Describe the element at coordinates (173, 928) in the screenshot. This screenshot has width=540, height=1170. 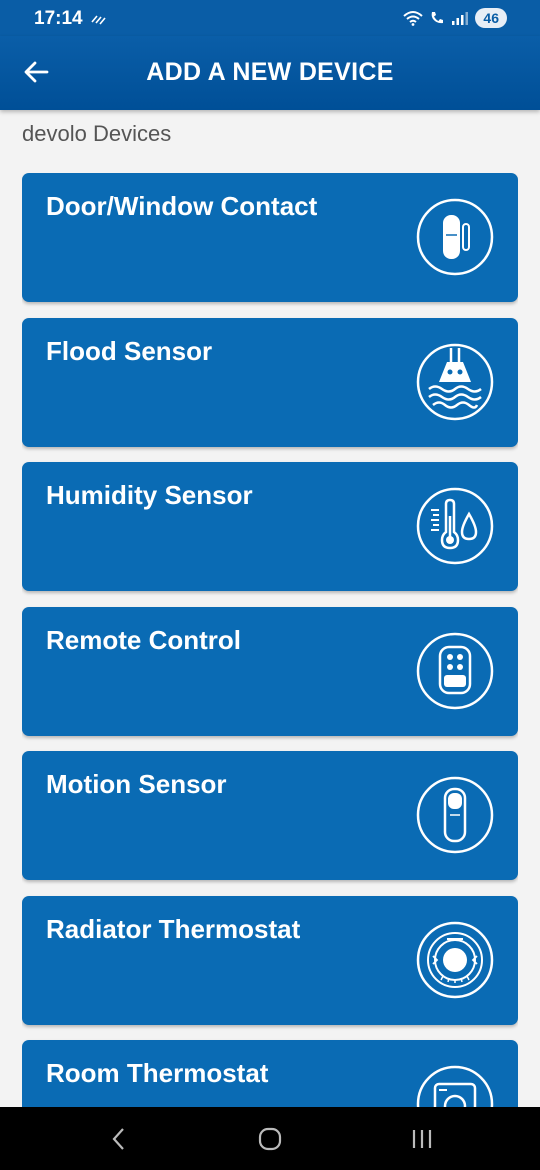
I see `device-name: Radiator Thermostat` at that location.